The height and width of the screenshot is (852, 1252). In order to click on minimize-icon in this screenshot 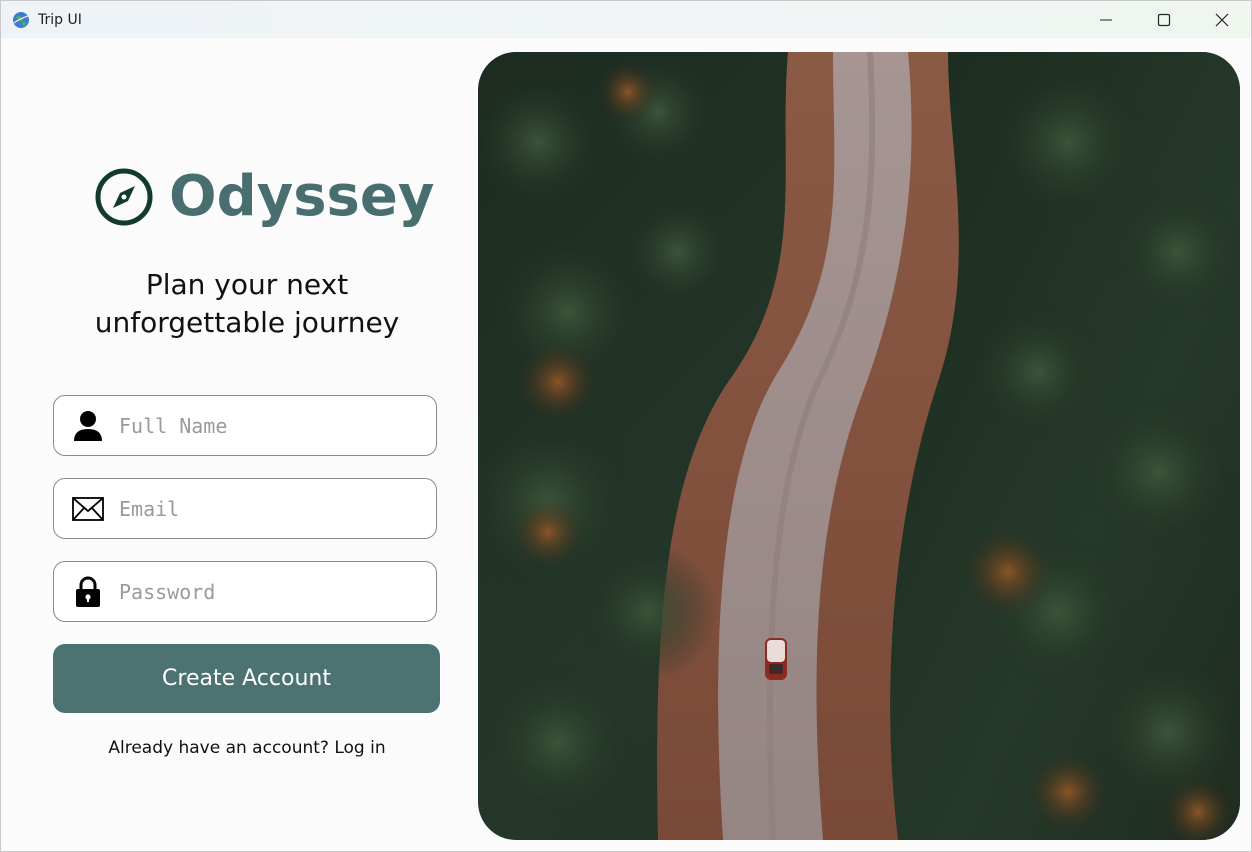, I will do `click(1106, 19)`.